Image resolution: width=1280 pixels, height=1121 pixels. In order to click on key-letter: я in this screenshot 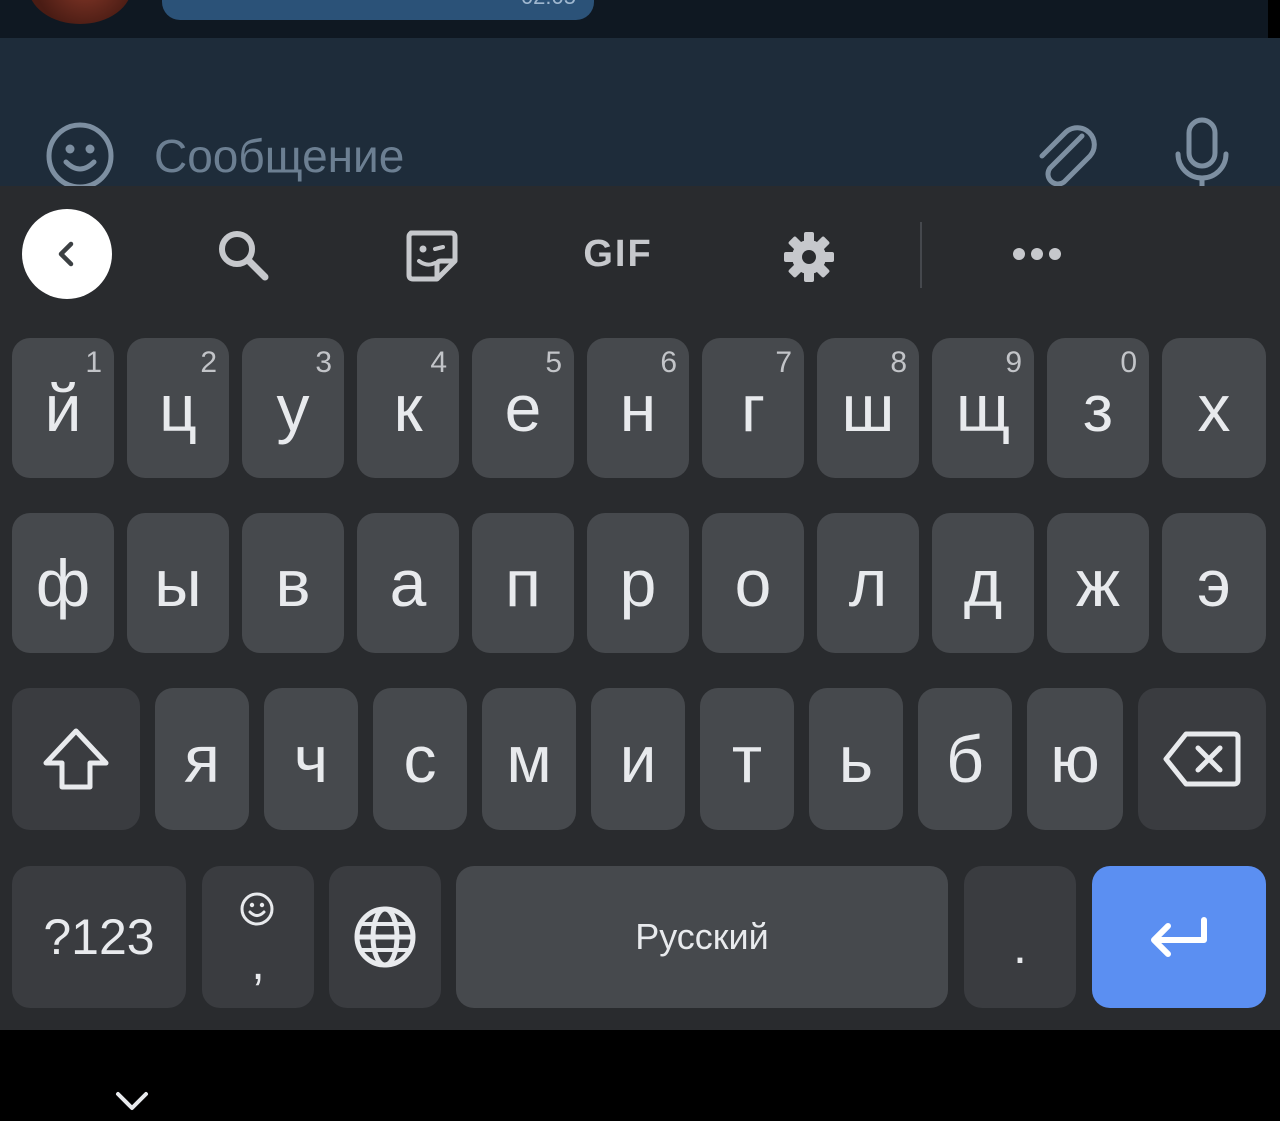, I will do `click(202, 759)`.